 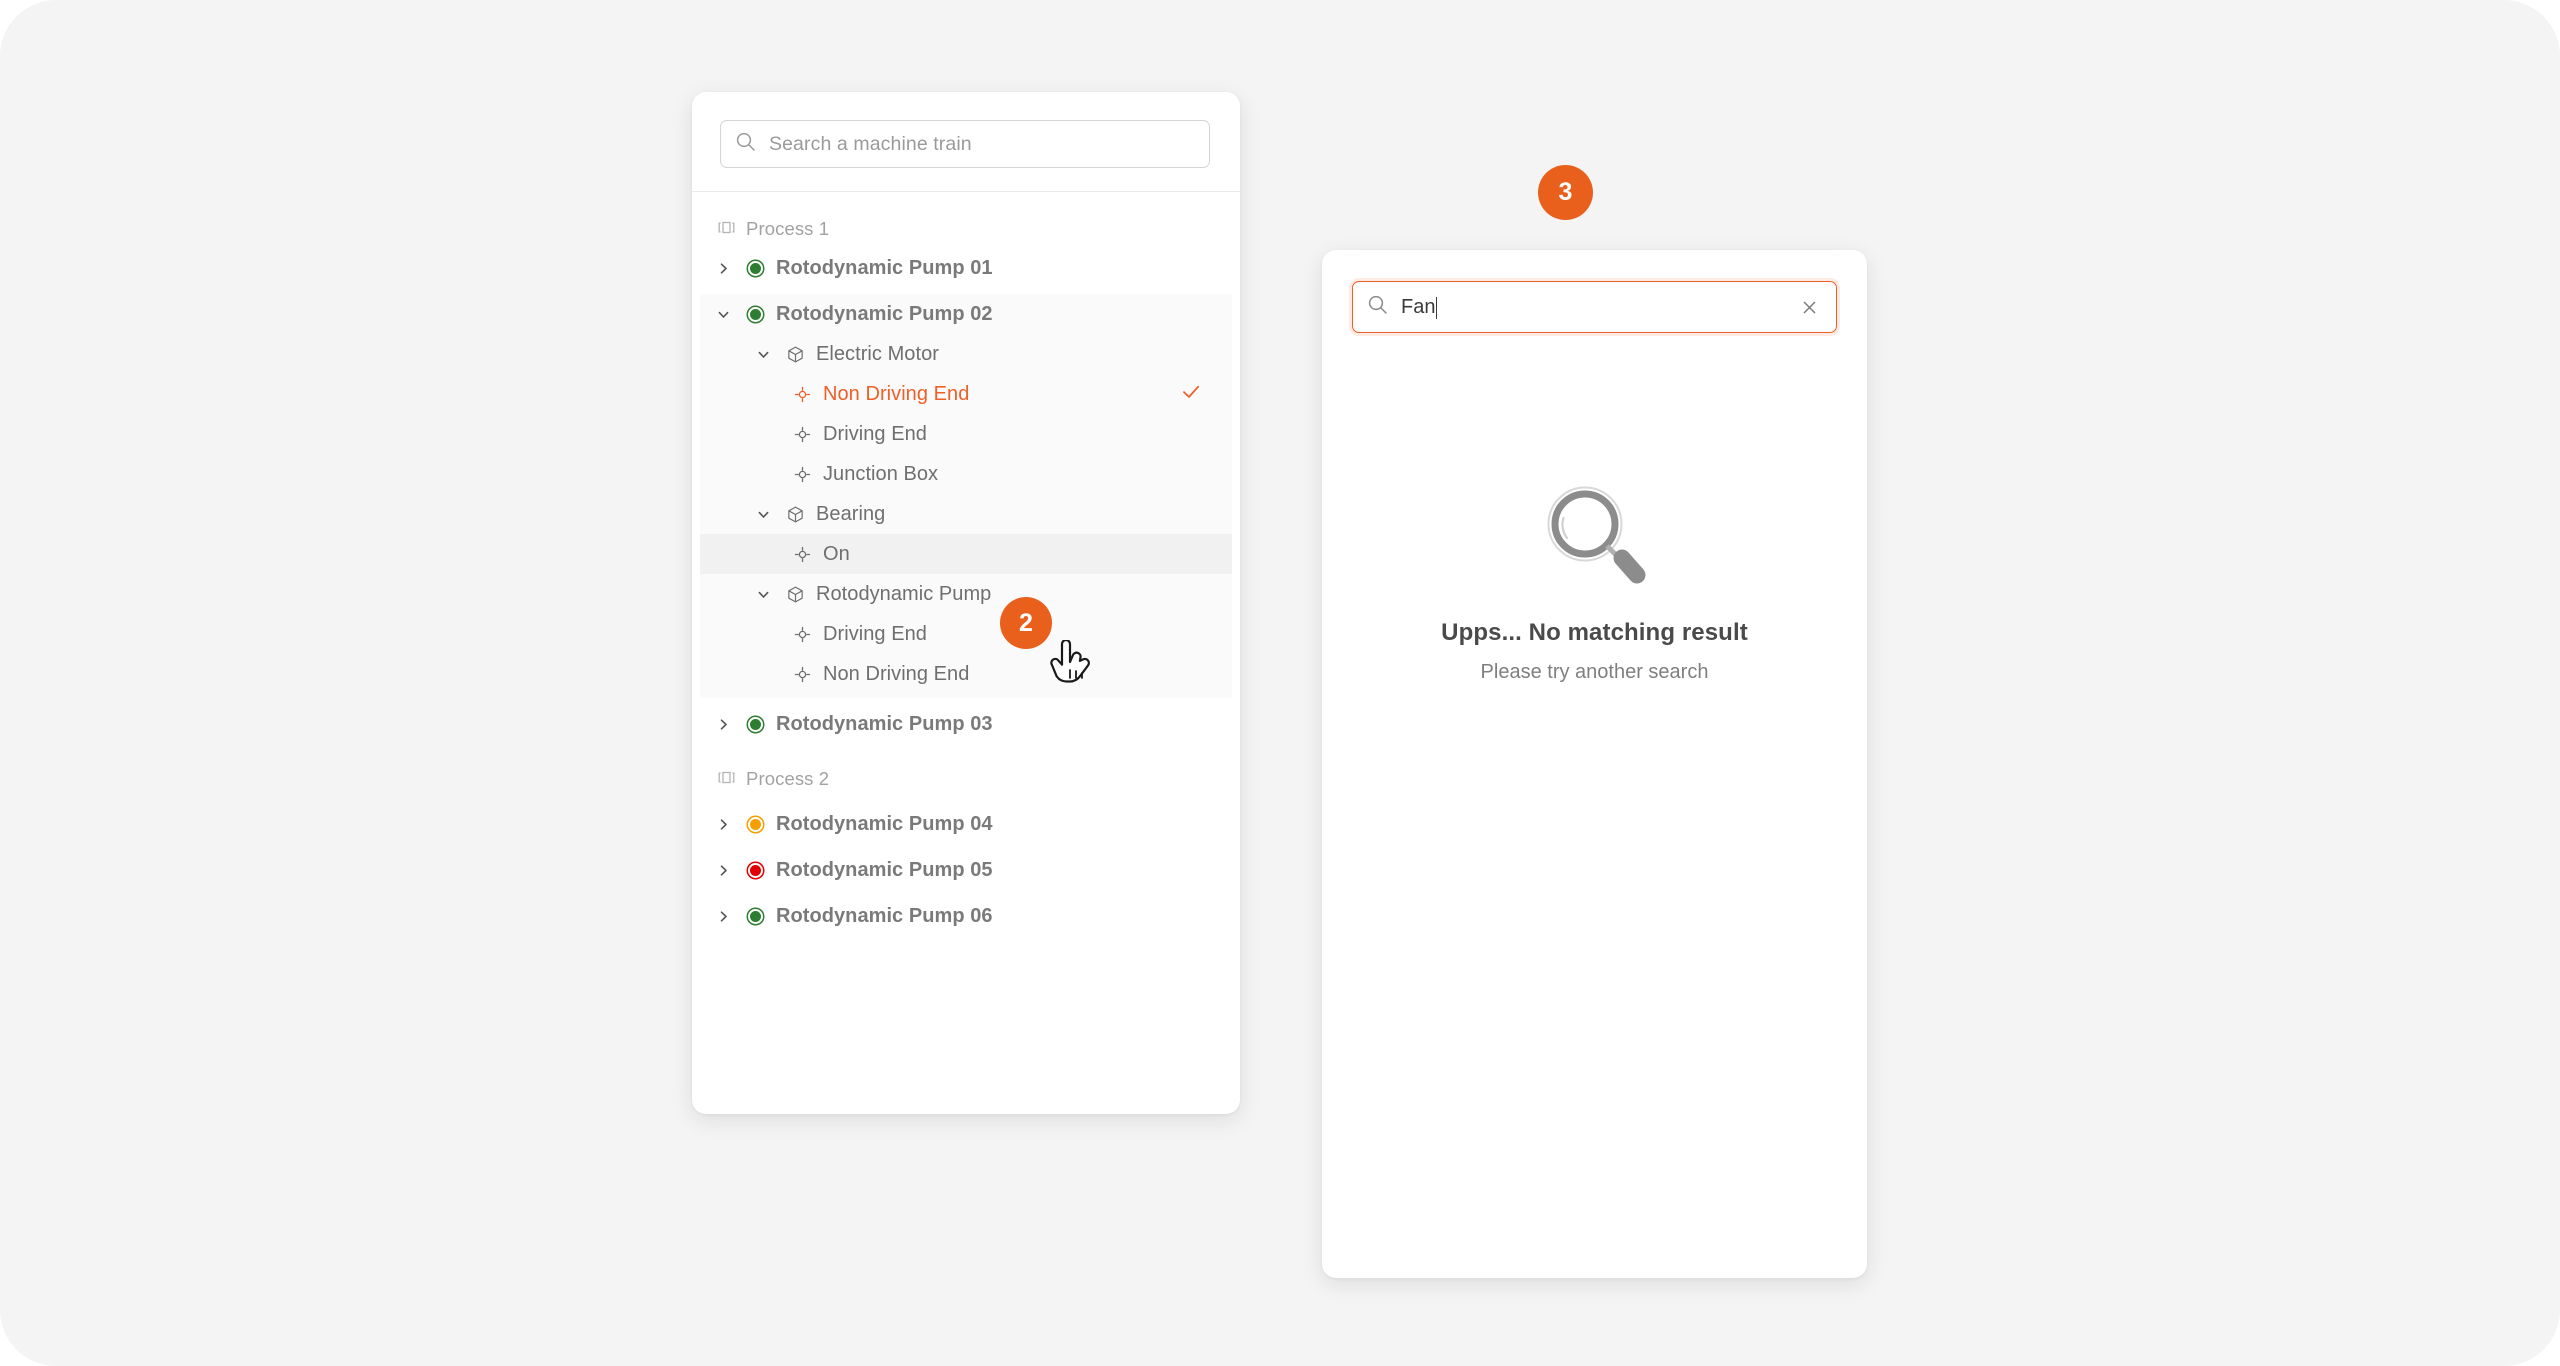 I want to click on tree-search-header: Search a machine train, so click(x=966, y=142).